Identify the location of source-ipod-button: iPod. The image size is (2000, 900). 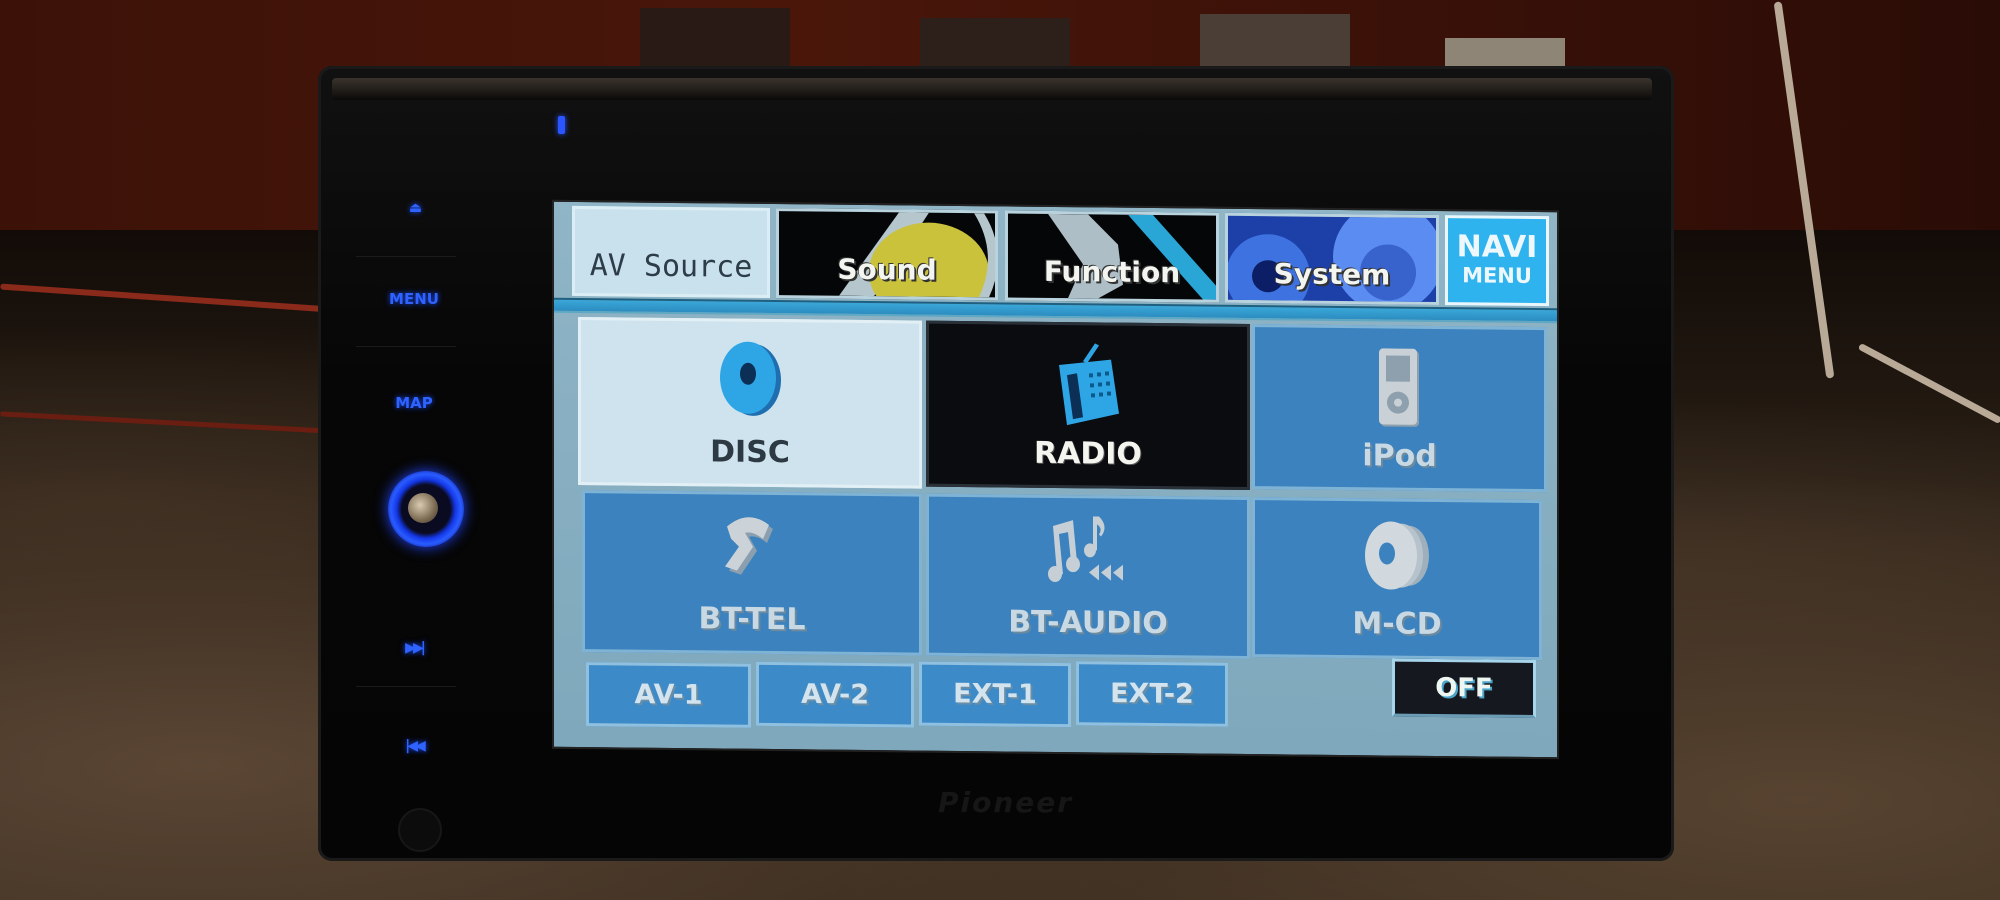
(1399, 408).